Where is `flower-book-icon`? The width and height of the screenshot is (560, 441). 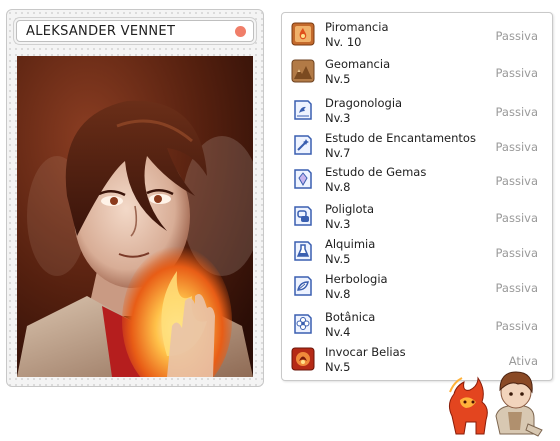
flower-book-icon is located at coordinates (303, 324).